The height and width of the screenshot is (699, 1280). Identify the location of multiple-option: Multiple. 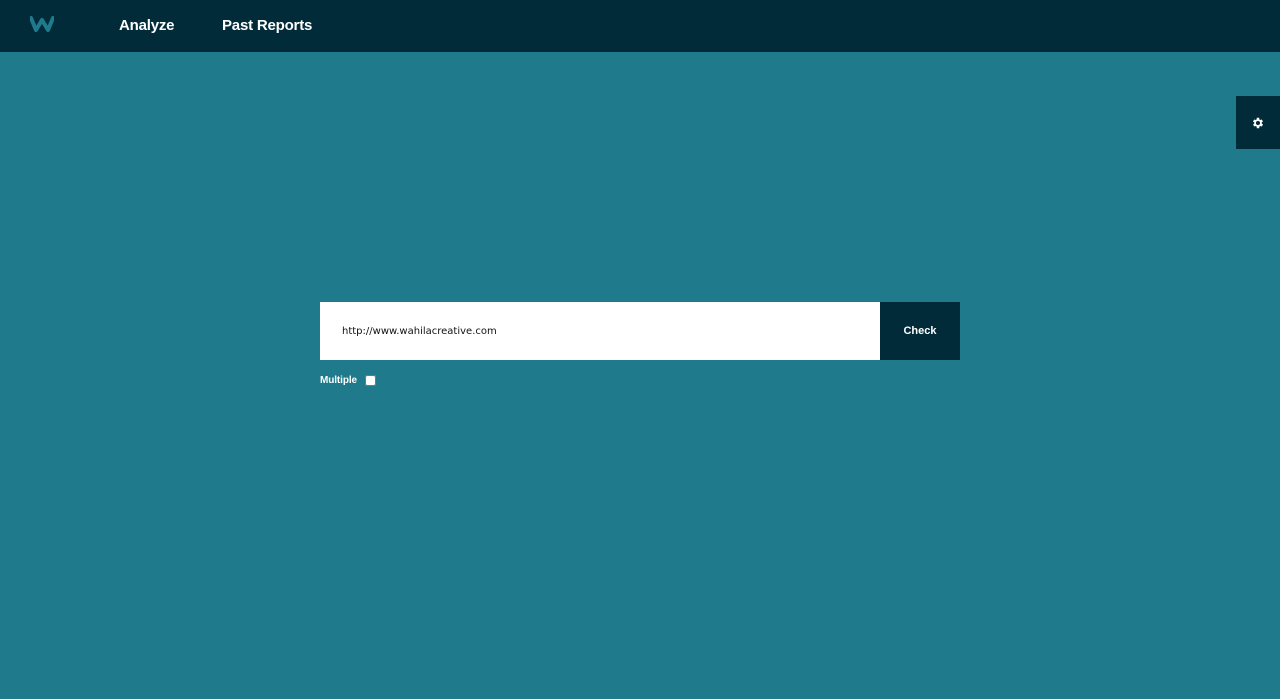
(348, 380).